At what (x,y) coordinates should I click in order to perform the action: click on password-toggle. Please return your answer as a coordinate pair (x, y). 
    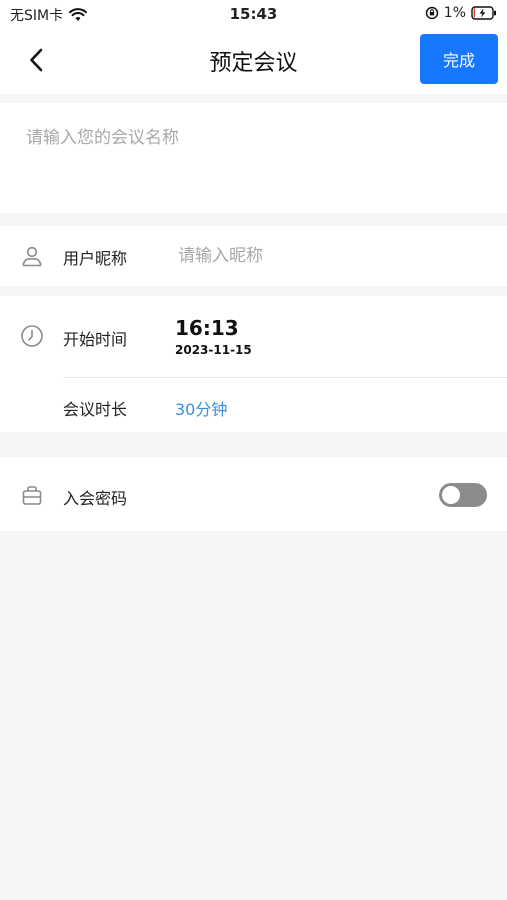
    Looking at the image, I should click on (463, 495).